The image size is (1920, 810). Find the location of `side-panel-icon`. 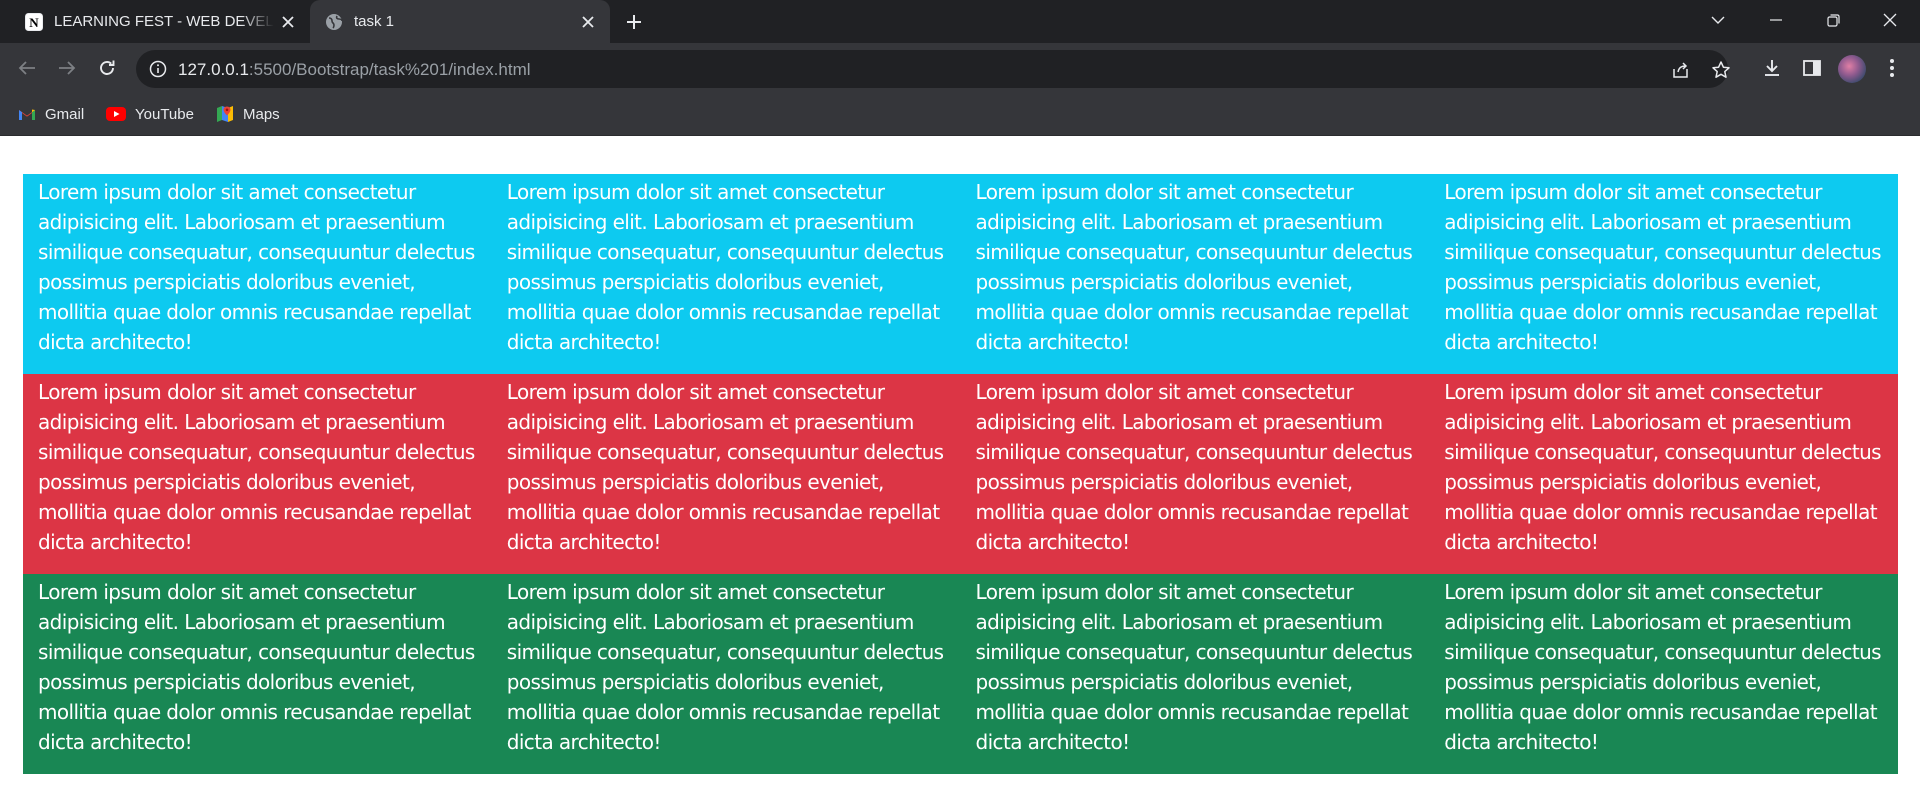

side-panel-icon is located at coordinates (1812, 68).